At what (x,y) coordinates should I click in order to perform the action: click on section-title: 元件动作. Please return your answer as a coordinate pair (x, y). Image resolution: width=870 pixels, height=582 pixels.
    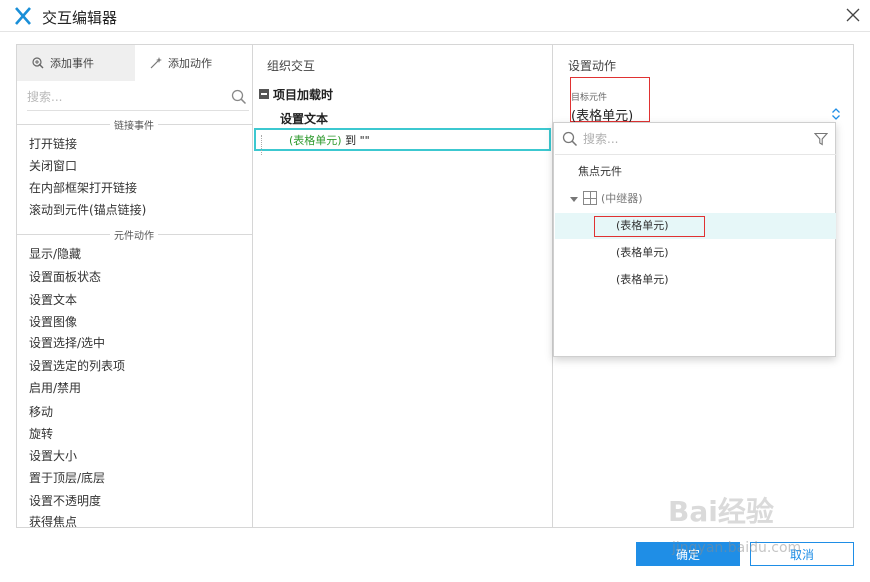
    Looking at the image, I should click on (134, 234).